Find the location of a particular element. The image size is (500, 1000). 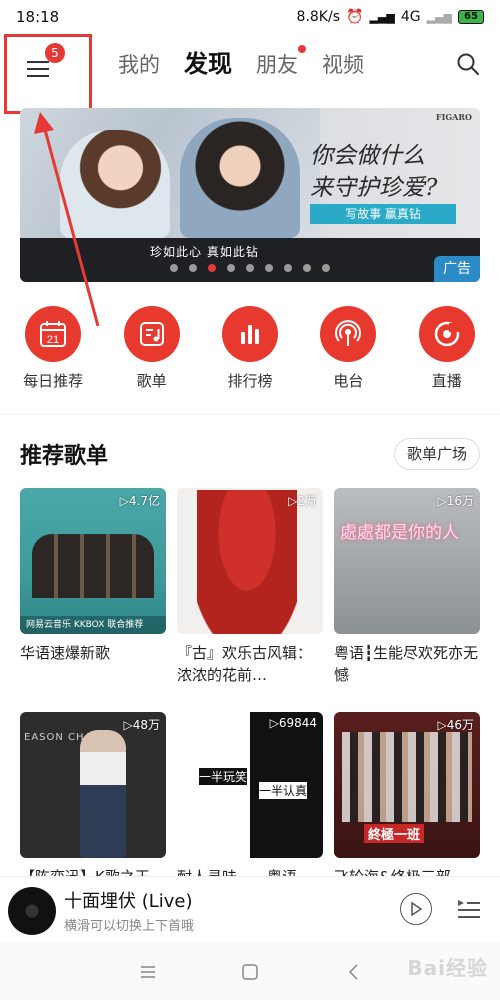

quick-playlist: 歌单 is located at coordinates (152, 353).